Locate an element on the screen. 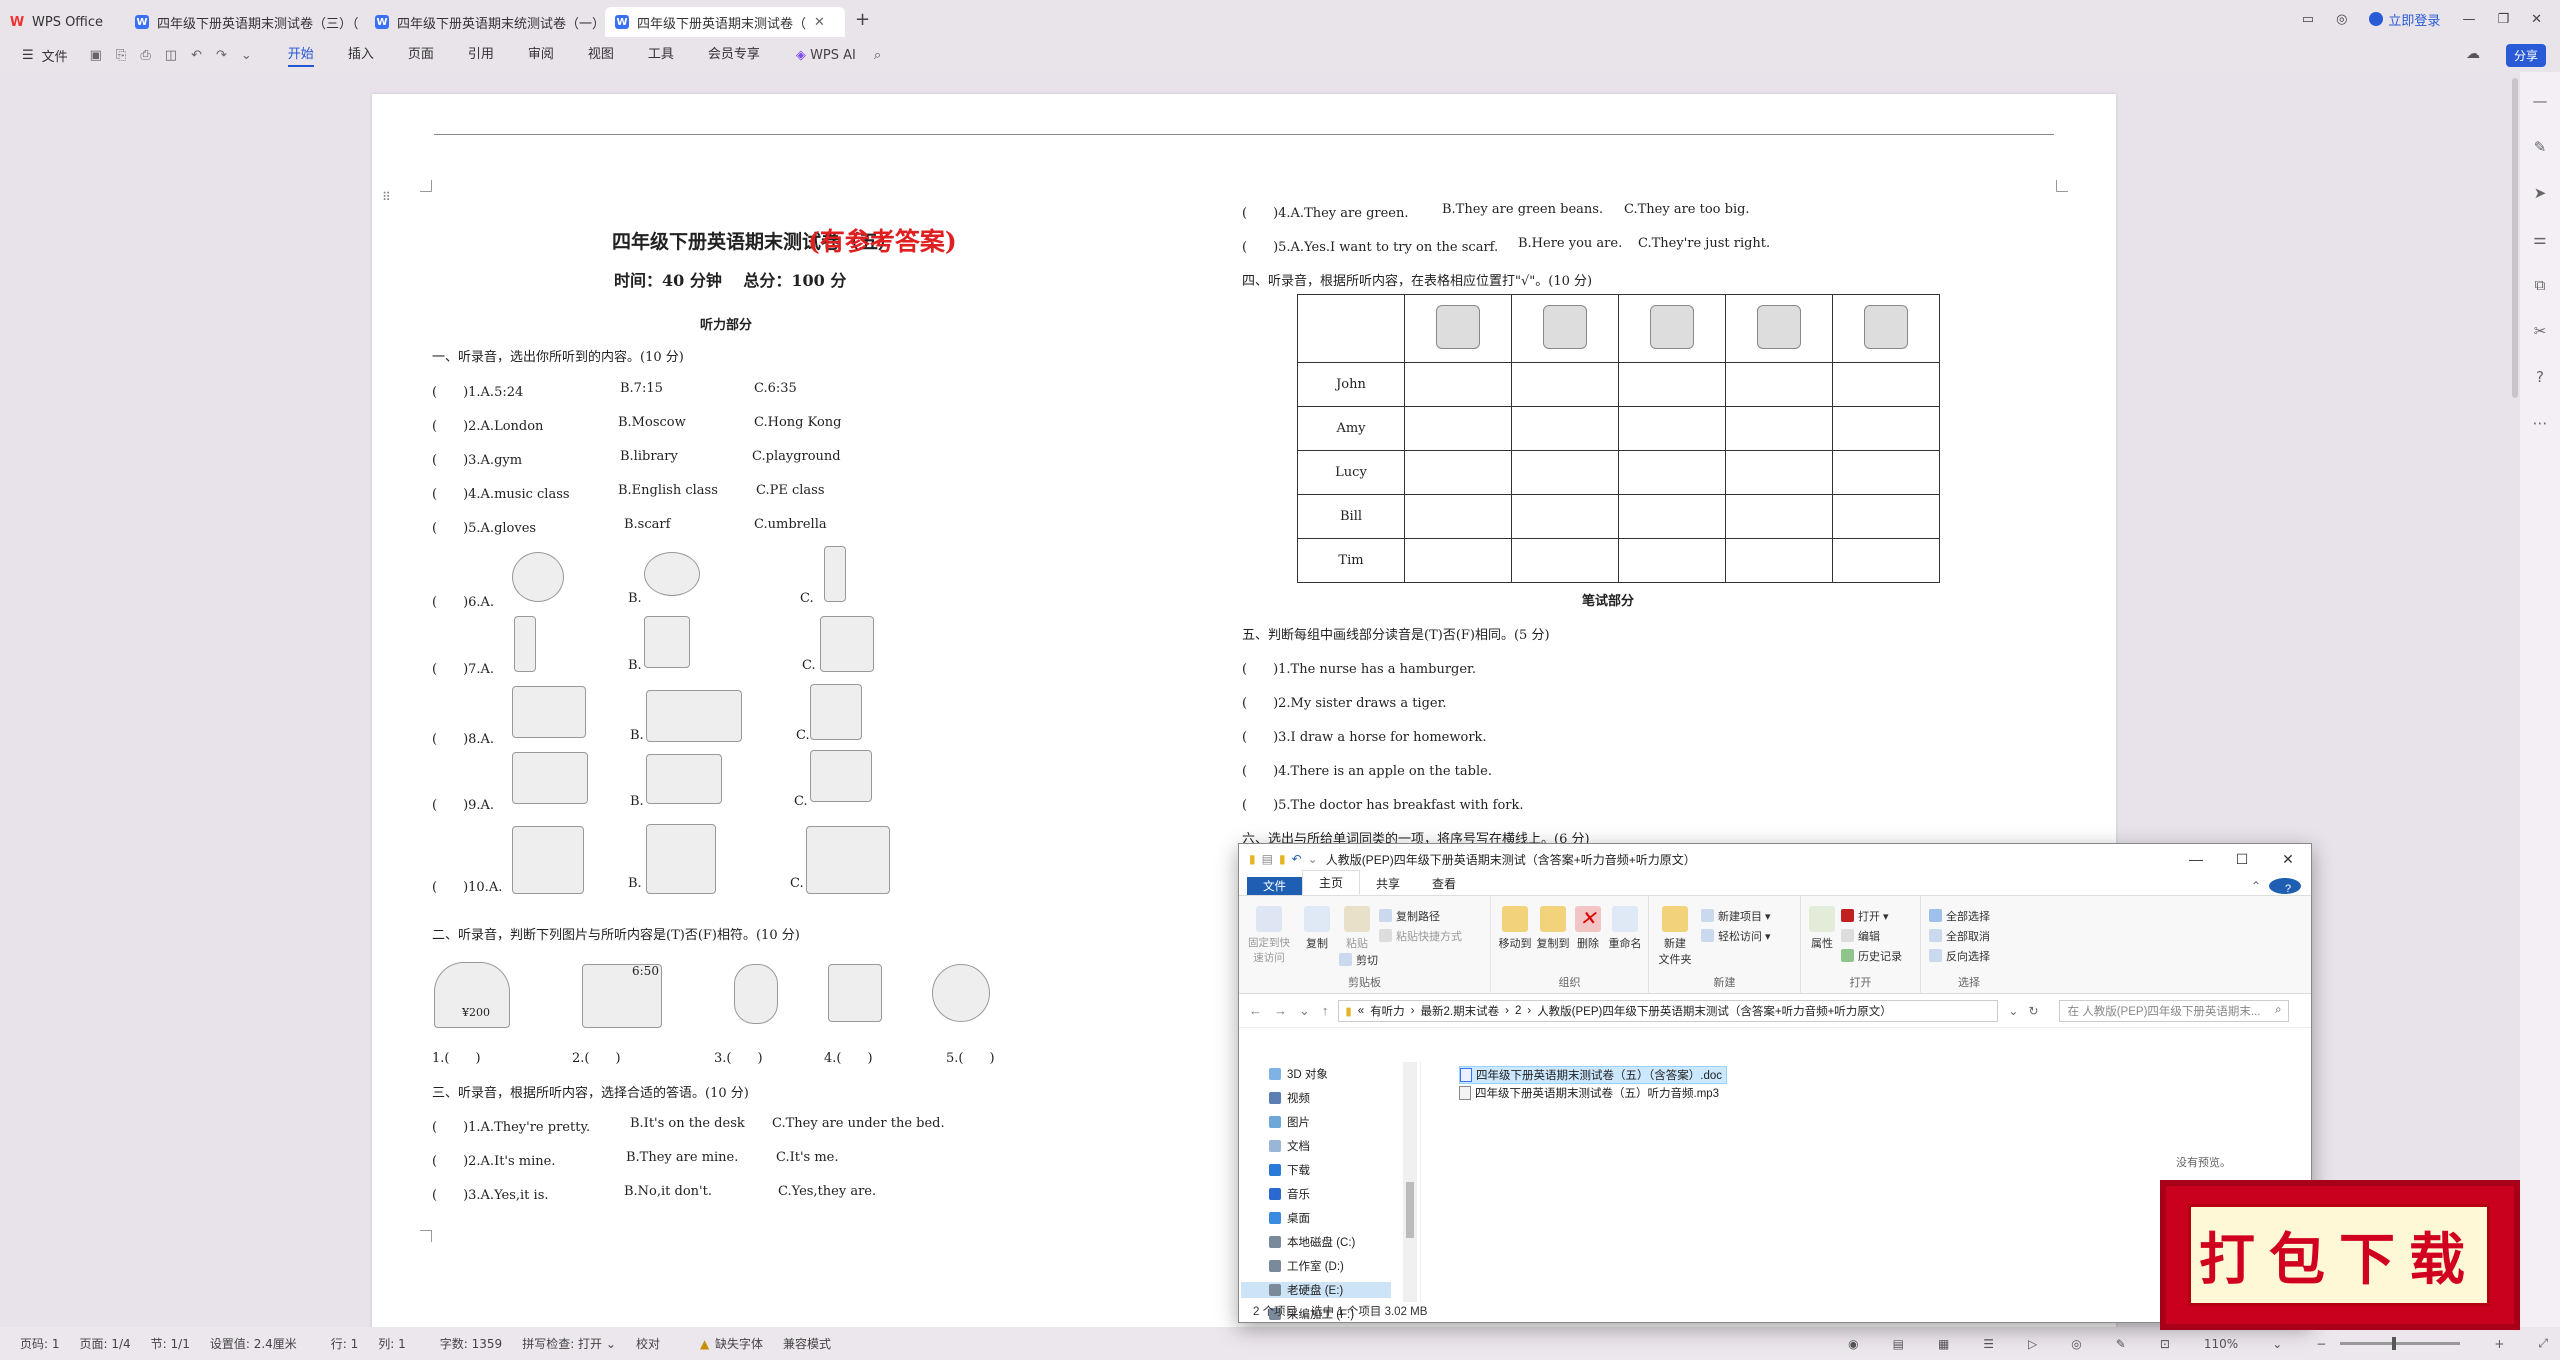 Image resolution: width=2560 pixels, height=1360 pixels. page-view-icon: ▤ is located at coordinates (1898, 1344).